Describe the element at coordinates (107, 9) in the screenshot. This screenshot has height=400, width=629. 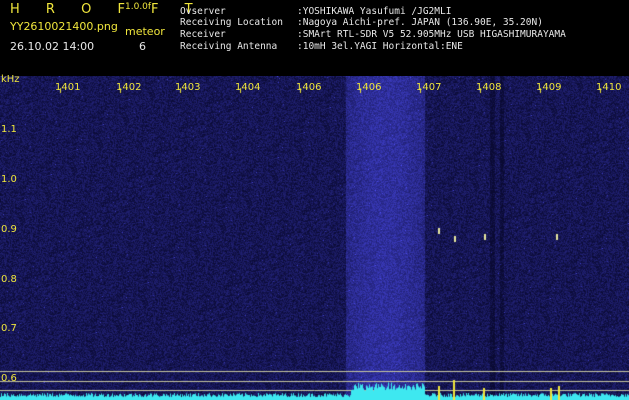
I see `app-logo: H R O F F T` at that location.